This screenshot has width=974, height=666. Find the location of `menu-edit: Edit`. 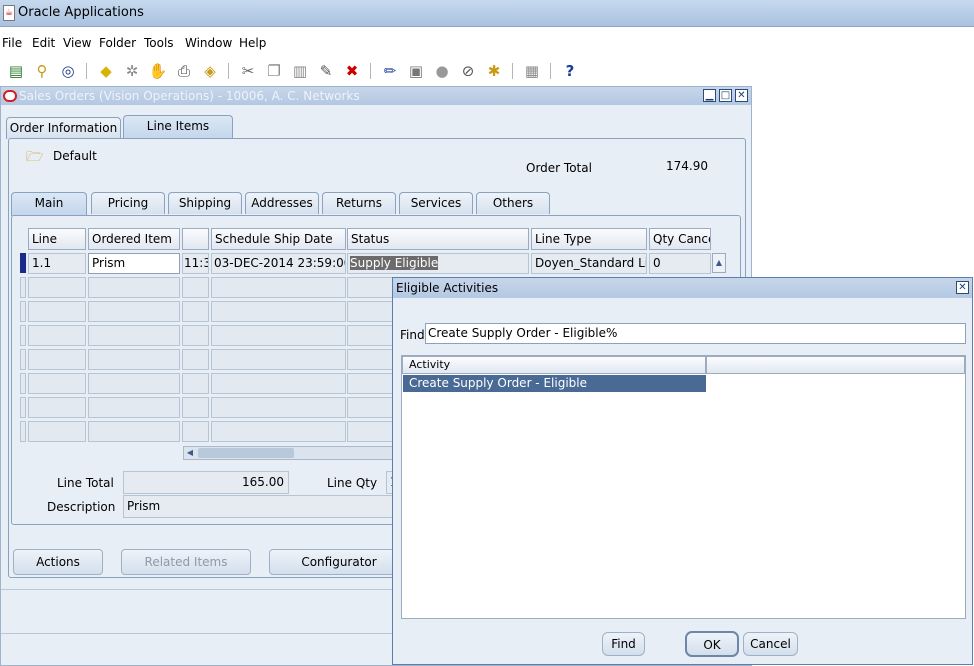

menu-edit: Edit is located at coordinates (43, 43).